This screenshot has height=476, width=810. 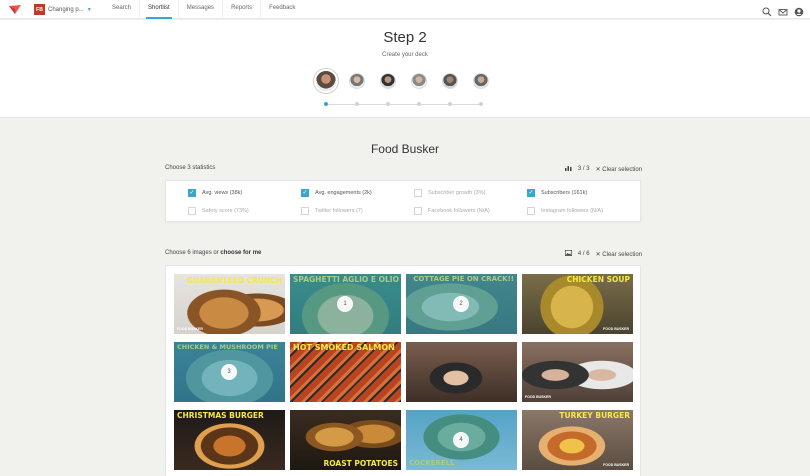 I want to click on stat-facebook-followers: Facebook followers (N/A), so click(x=452, y=211).